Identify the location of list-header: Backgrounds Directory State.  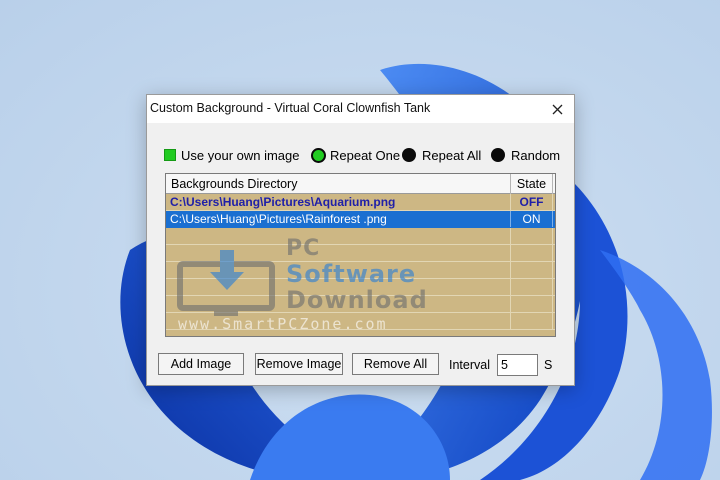
(360, 184).